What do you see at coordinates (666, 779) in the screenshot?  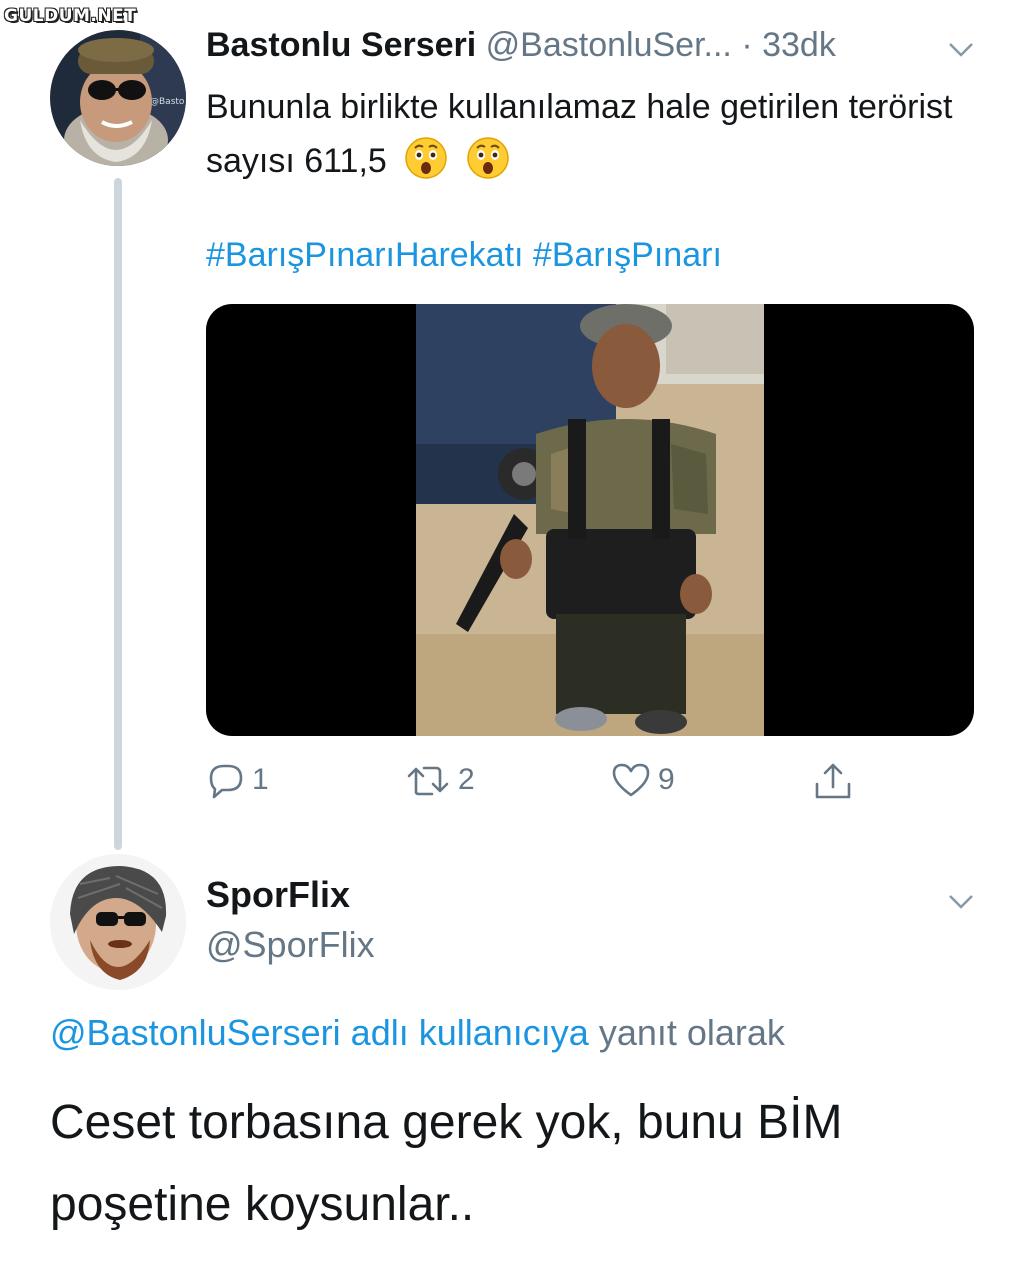 I see `like-count: 9` at bounding box center [666, 779].